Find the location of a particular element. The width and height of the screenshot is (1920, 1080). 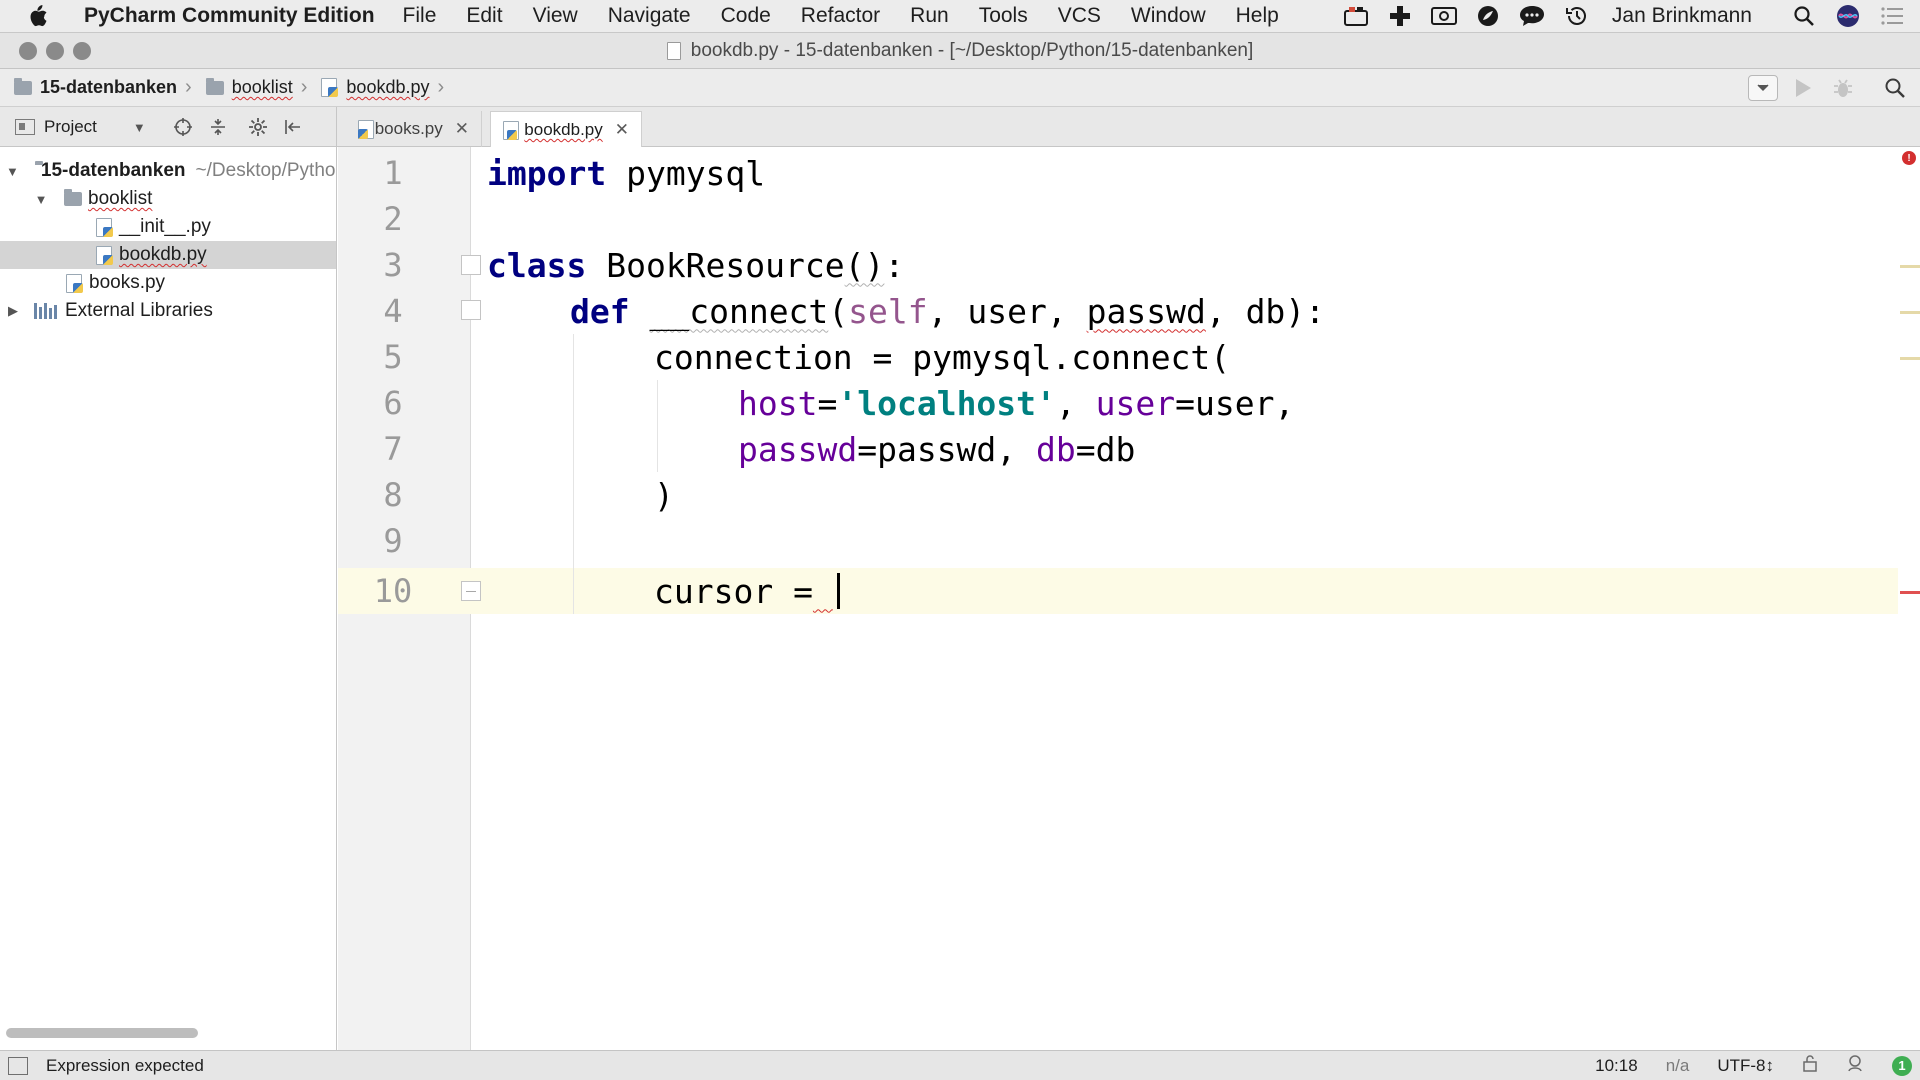

tree-item-external-libraries: ▶ External Libraries is located at coordinates (168, 311).